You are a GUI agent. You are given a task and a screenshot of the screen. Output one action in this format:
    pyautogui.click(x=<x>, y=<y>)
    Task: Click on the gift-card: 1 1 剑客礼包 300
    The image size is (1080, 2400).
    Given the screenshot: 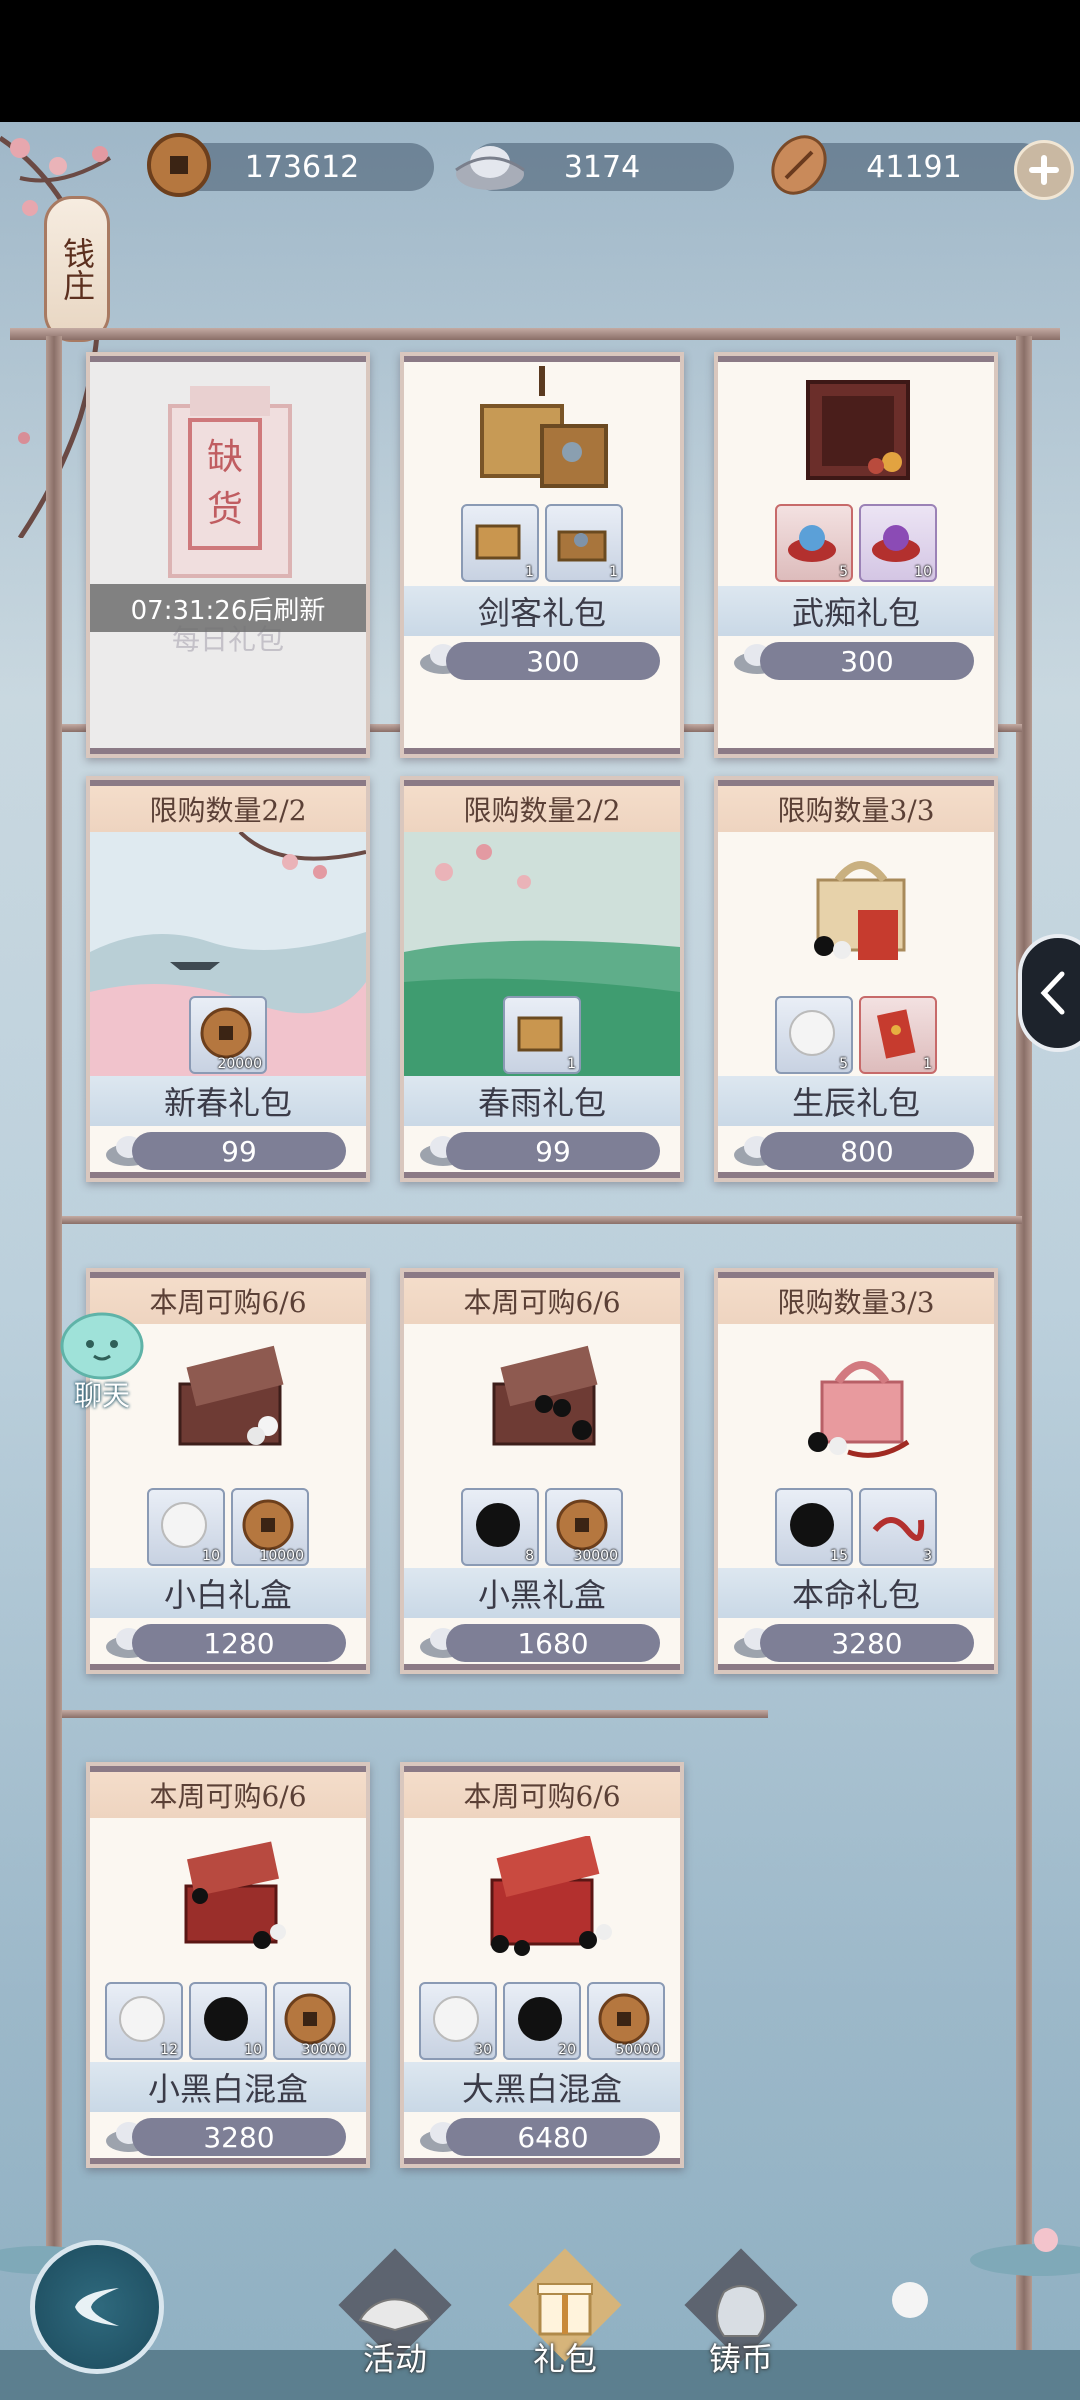 What is the action you would take?
    pyautogui.click(x=542, y=555)
    